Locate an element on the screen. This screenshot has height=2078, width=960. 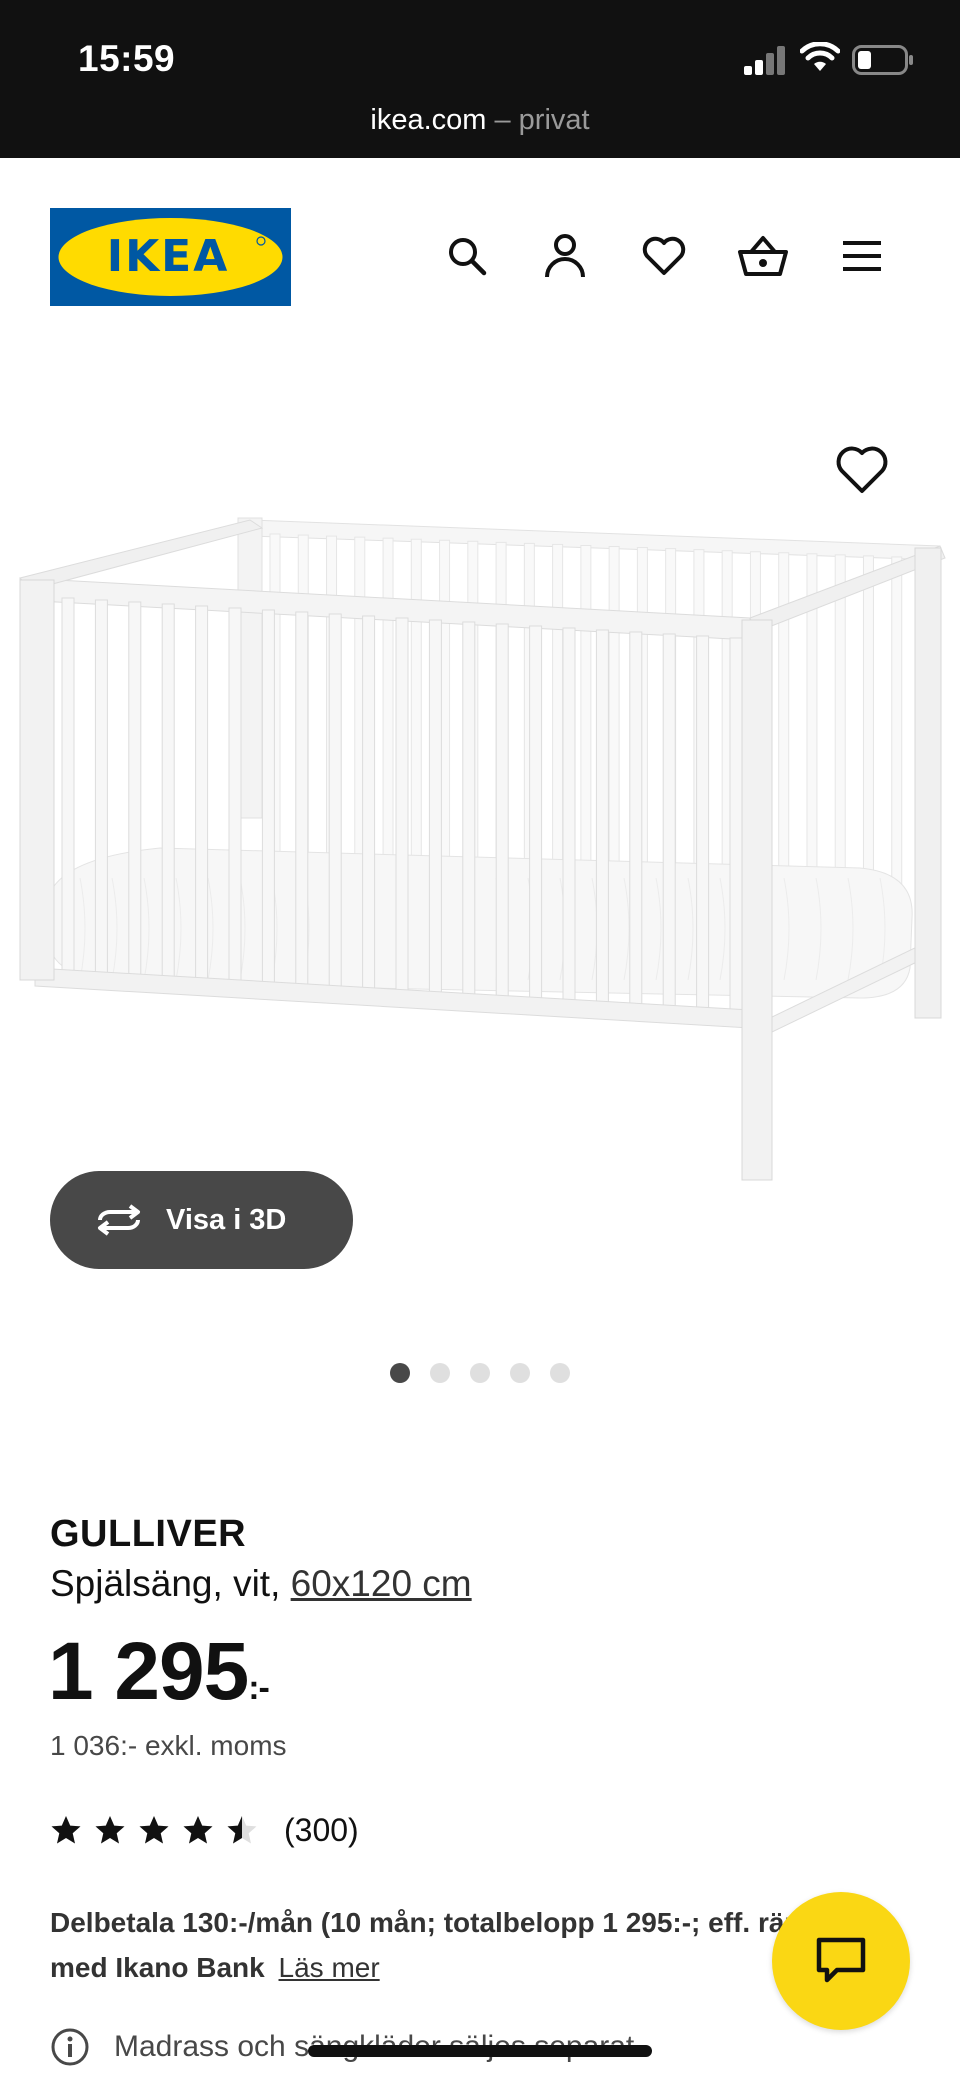
size-link: 60x120 cm is located at coordinates (381, 1583).